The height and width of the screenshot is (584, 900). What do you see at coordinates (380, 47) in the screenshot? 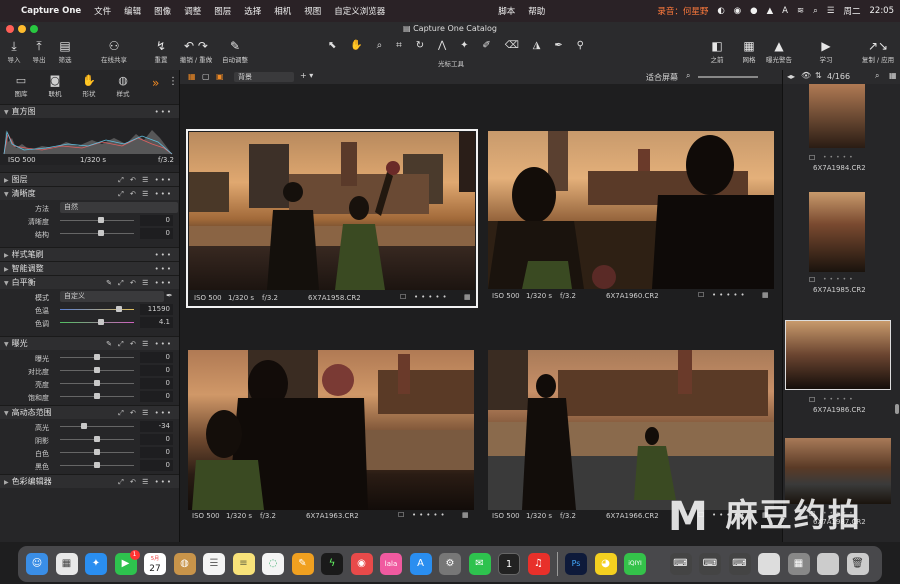
I see `loupe-cursor-icon: ⌕` at bounding box center [380, 47].